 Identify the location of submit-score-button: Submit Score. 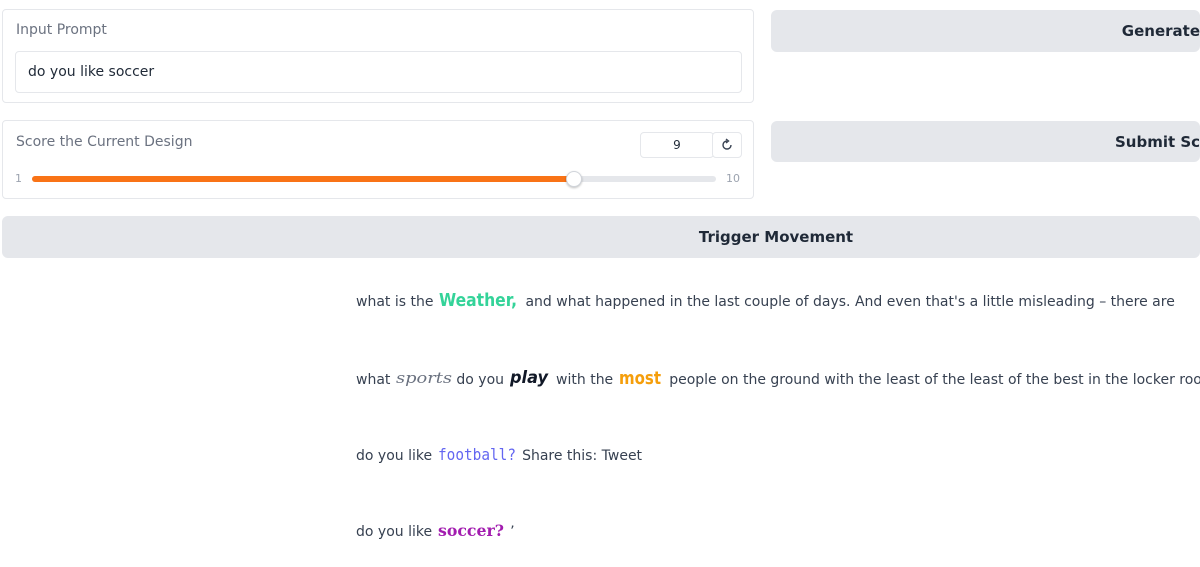
(985, 141).